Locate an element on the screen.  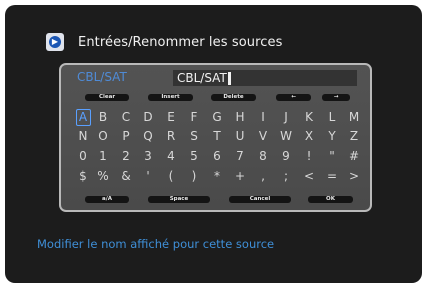
key-0-9: J is located at coordinates (286, 118).